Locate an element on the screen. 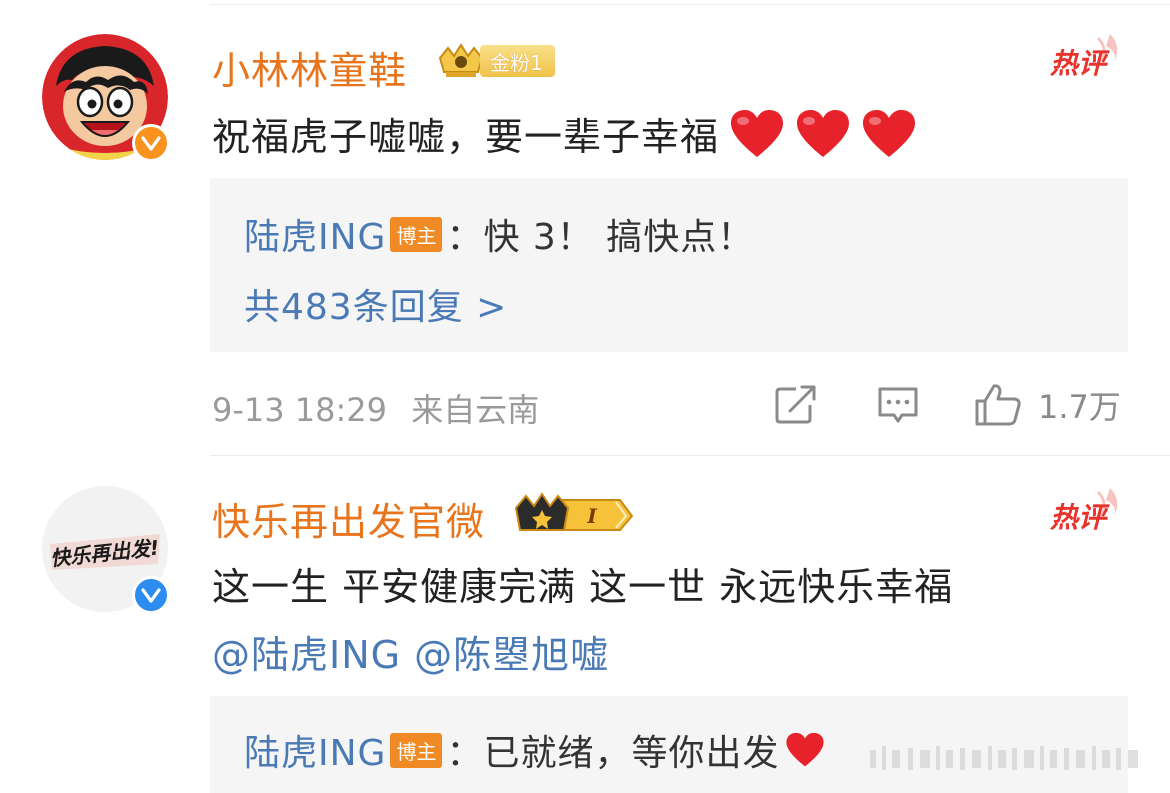  reply-text: ：已就绪，等你出发 is located at coordinates (613, 753).